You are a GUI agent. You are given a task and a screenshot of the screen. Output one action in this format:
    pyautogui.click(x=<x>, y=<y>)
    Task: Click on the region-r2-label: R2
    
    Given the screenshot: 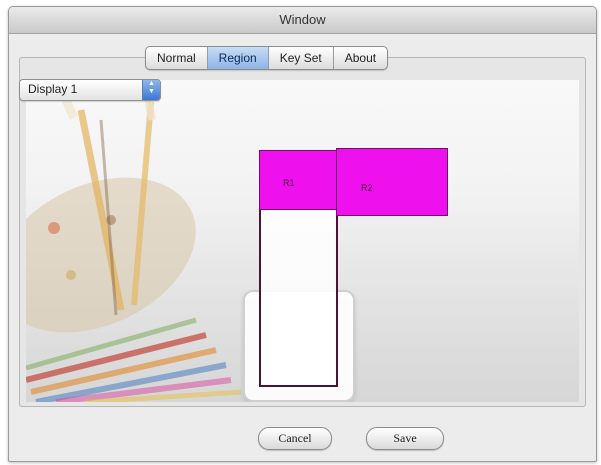 What is the action you would take?
    pyautogui.click(x=367, y=188)
    